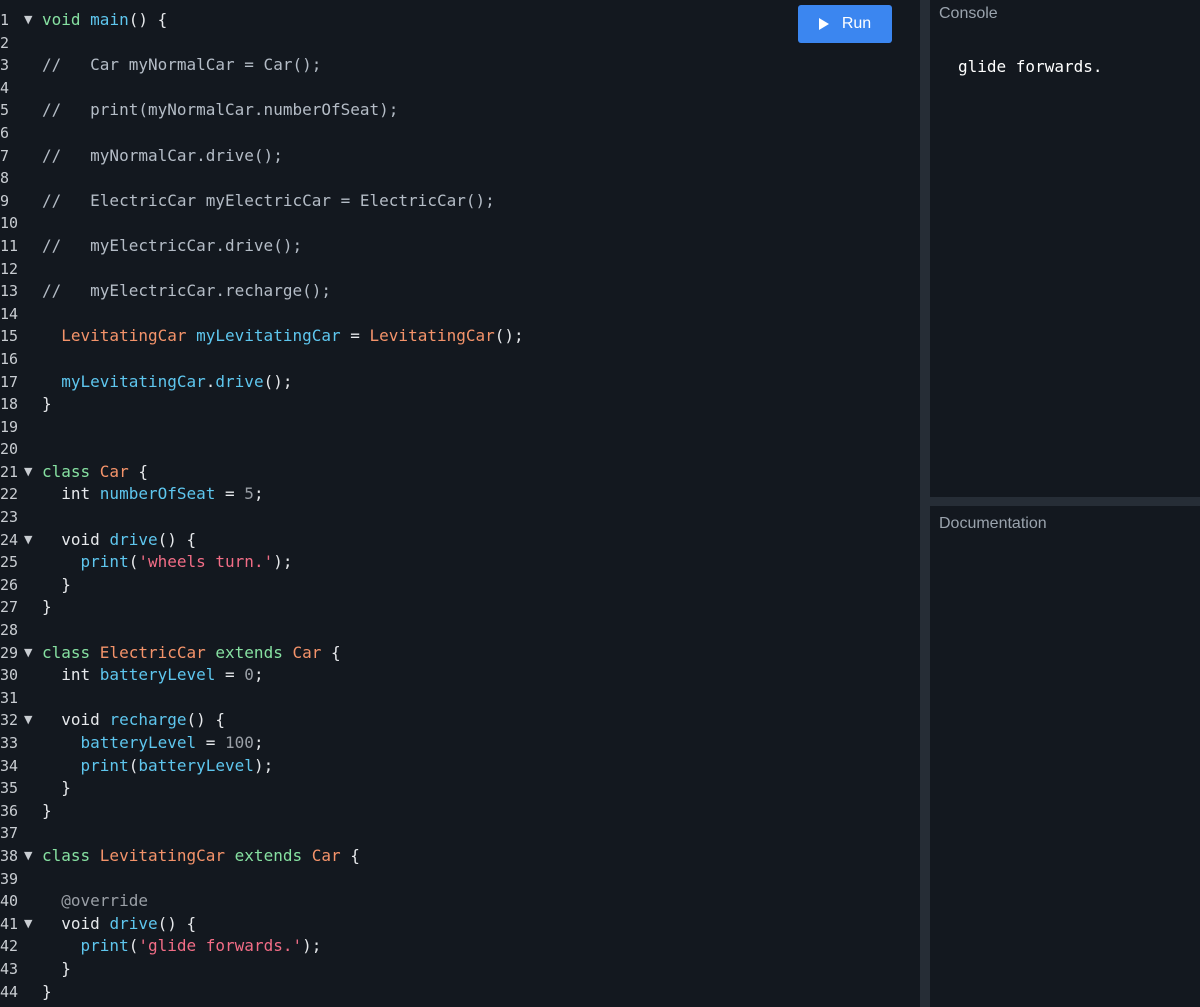 The height and width of the screenshot is (1007, 1200). I want to click on code-text: int numberOfSeat = 5;, so click(152, 494).